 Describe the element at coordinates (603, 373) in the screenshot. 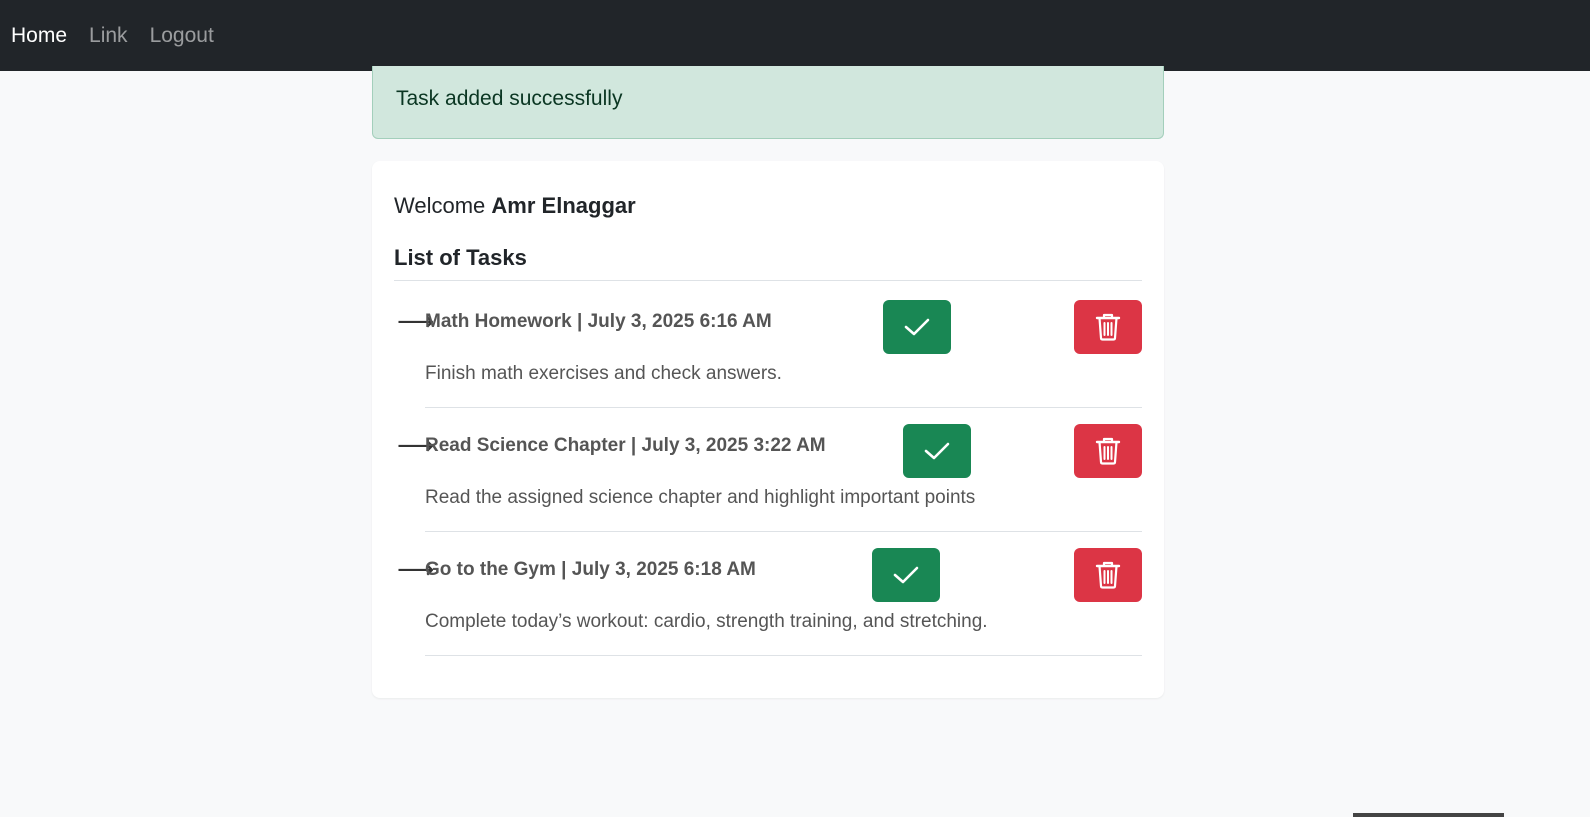

I see `task-description: Finish math exercises and check answers.` at that location.